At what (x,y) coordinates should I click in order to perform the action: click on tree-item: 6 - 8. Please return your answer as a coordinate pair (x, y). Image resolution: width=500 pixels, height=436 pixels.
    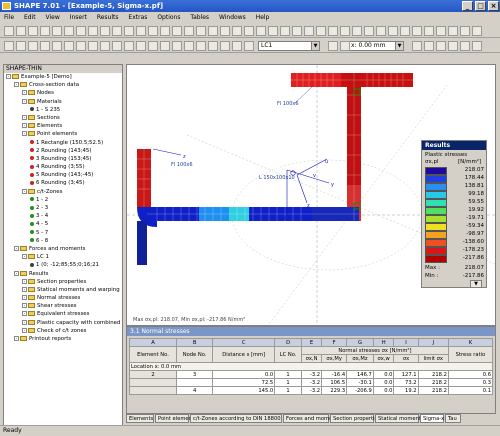
    Looking at the image, I should click on (63, 241).